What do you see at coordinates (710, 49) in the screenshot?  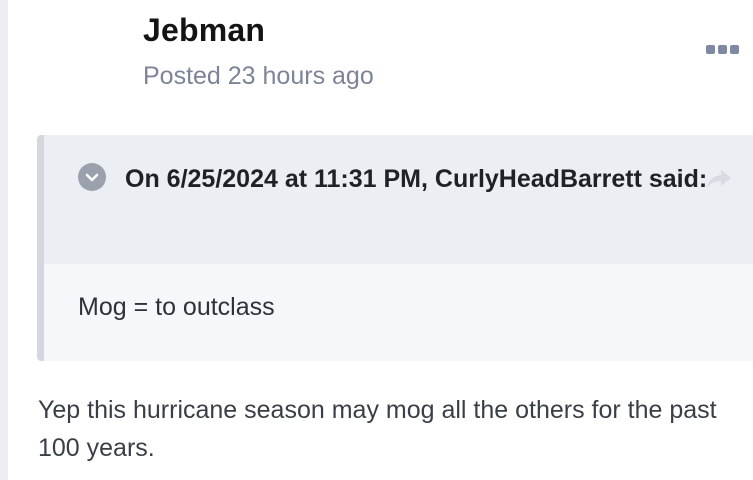 I see `more-options-icon` at bounding box center [710, 49].